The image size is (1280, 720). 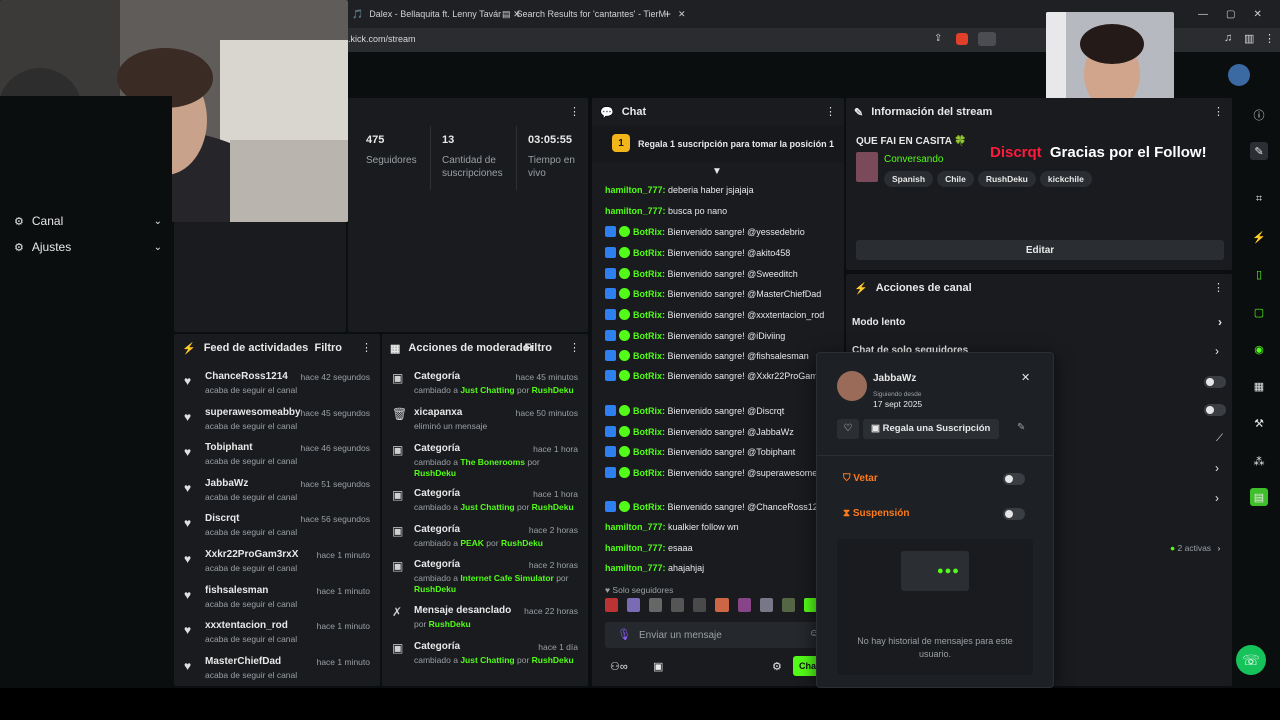 What do you see at coordinates (1249, 38) in the screenshot?
I see `sidebar-toggle-icon: ▥` at bounding box center [1249, 38].